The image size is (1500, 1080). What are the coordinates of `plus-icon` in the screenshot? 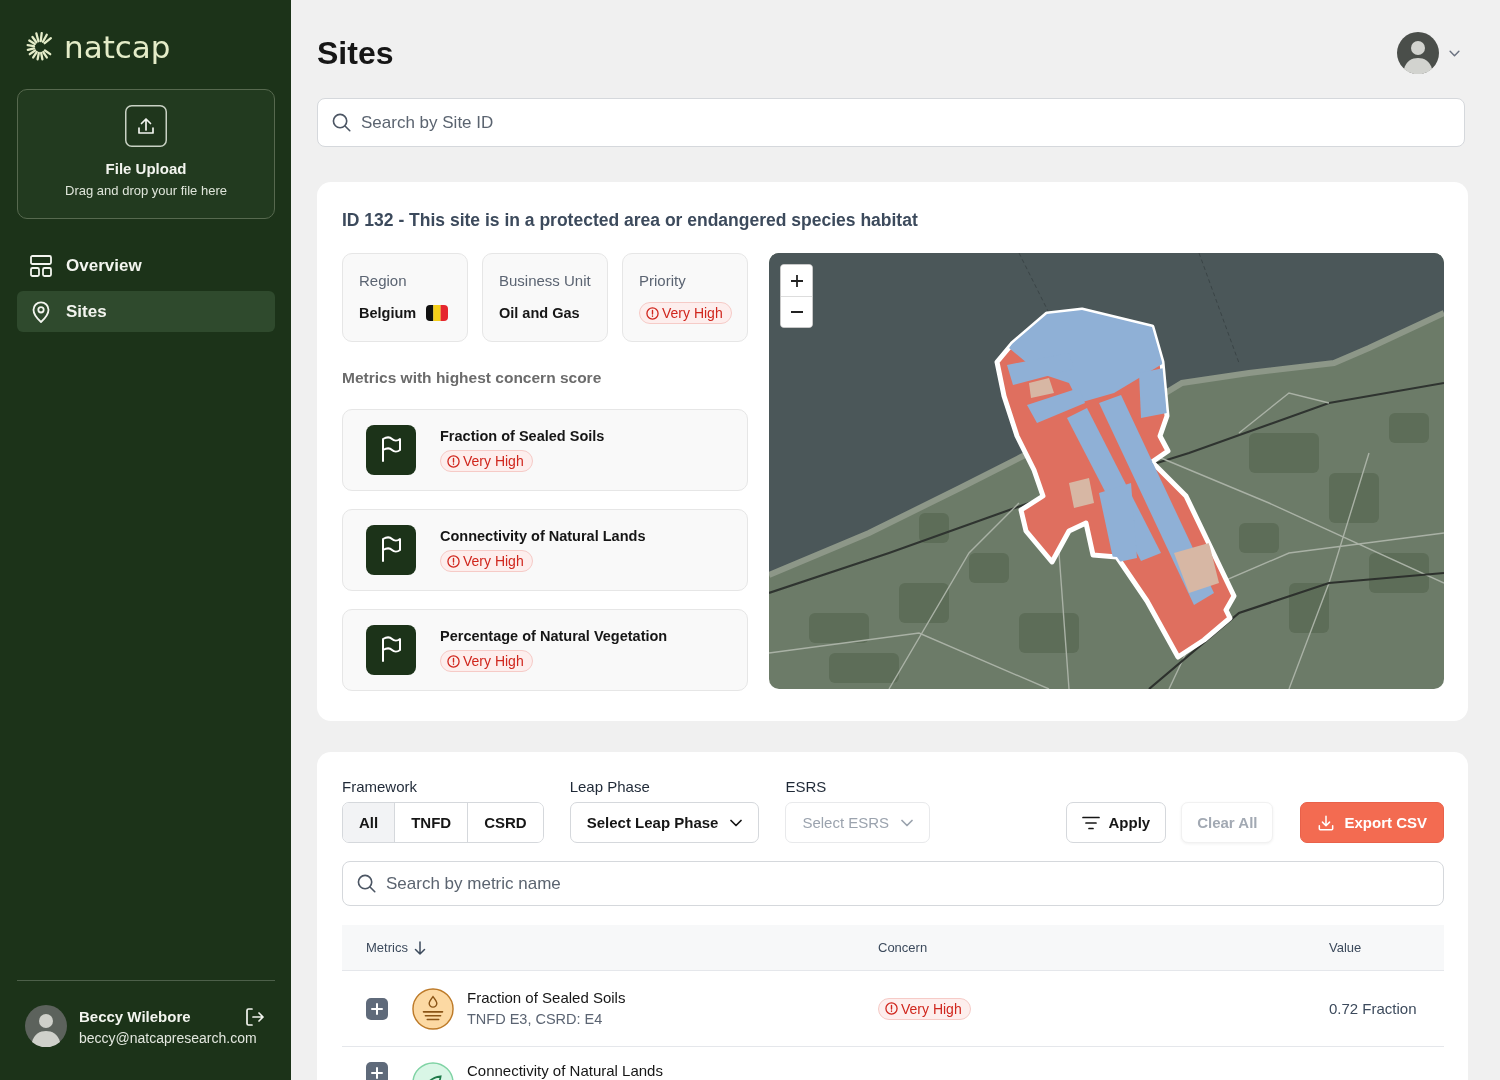 It's located at (796, 280).